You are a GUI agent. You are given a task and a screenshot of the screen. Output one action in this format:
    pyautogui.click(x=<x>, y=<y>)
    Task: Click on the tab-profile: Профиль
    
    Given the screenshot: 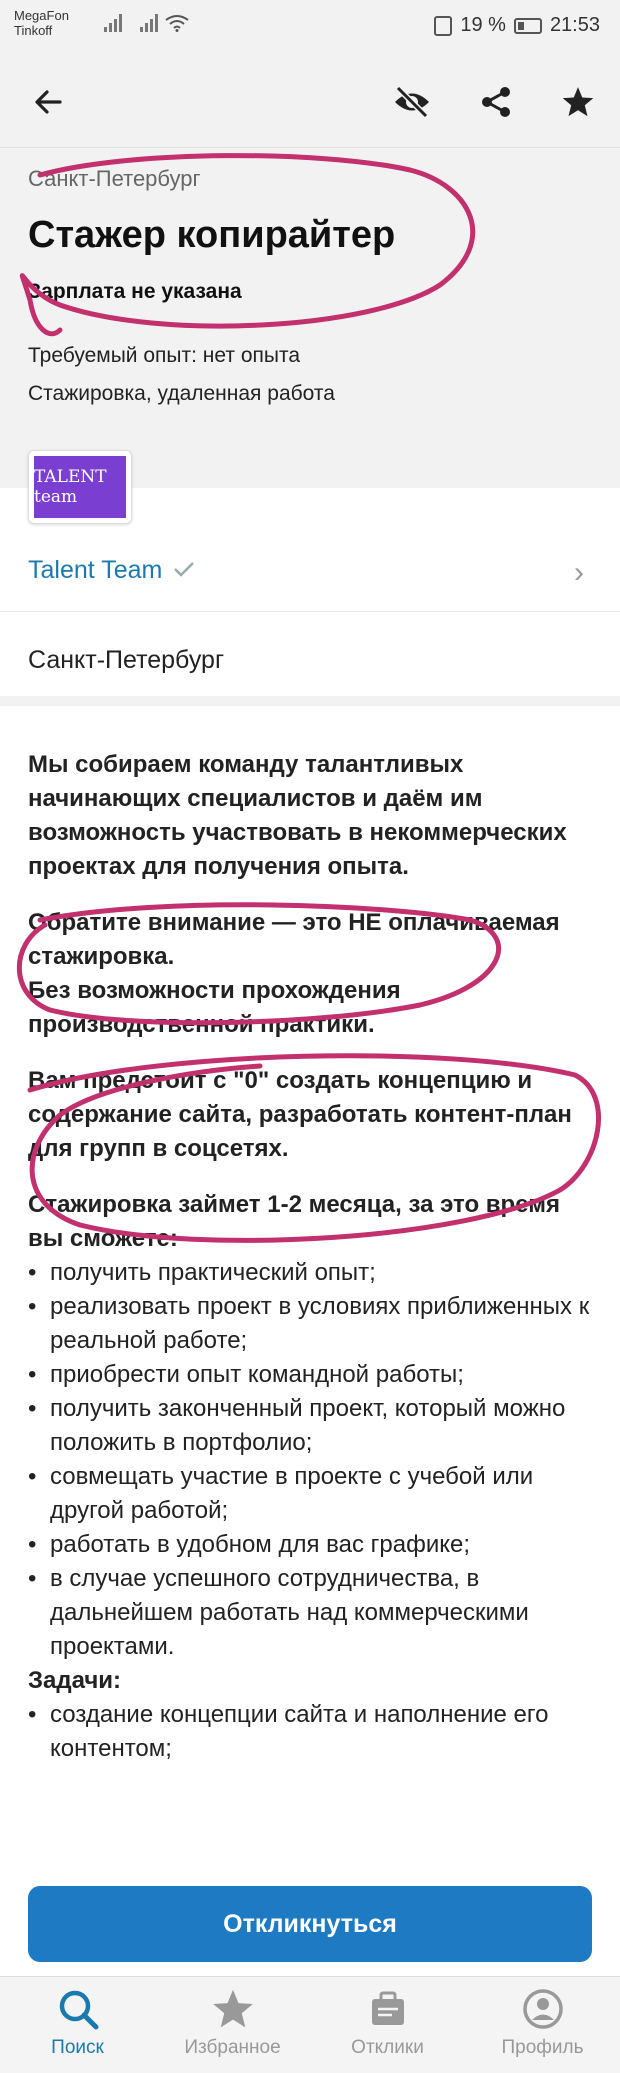 What is the action you would take?
    pyautogui.click(x=542, y=2025)
    